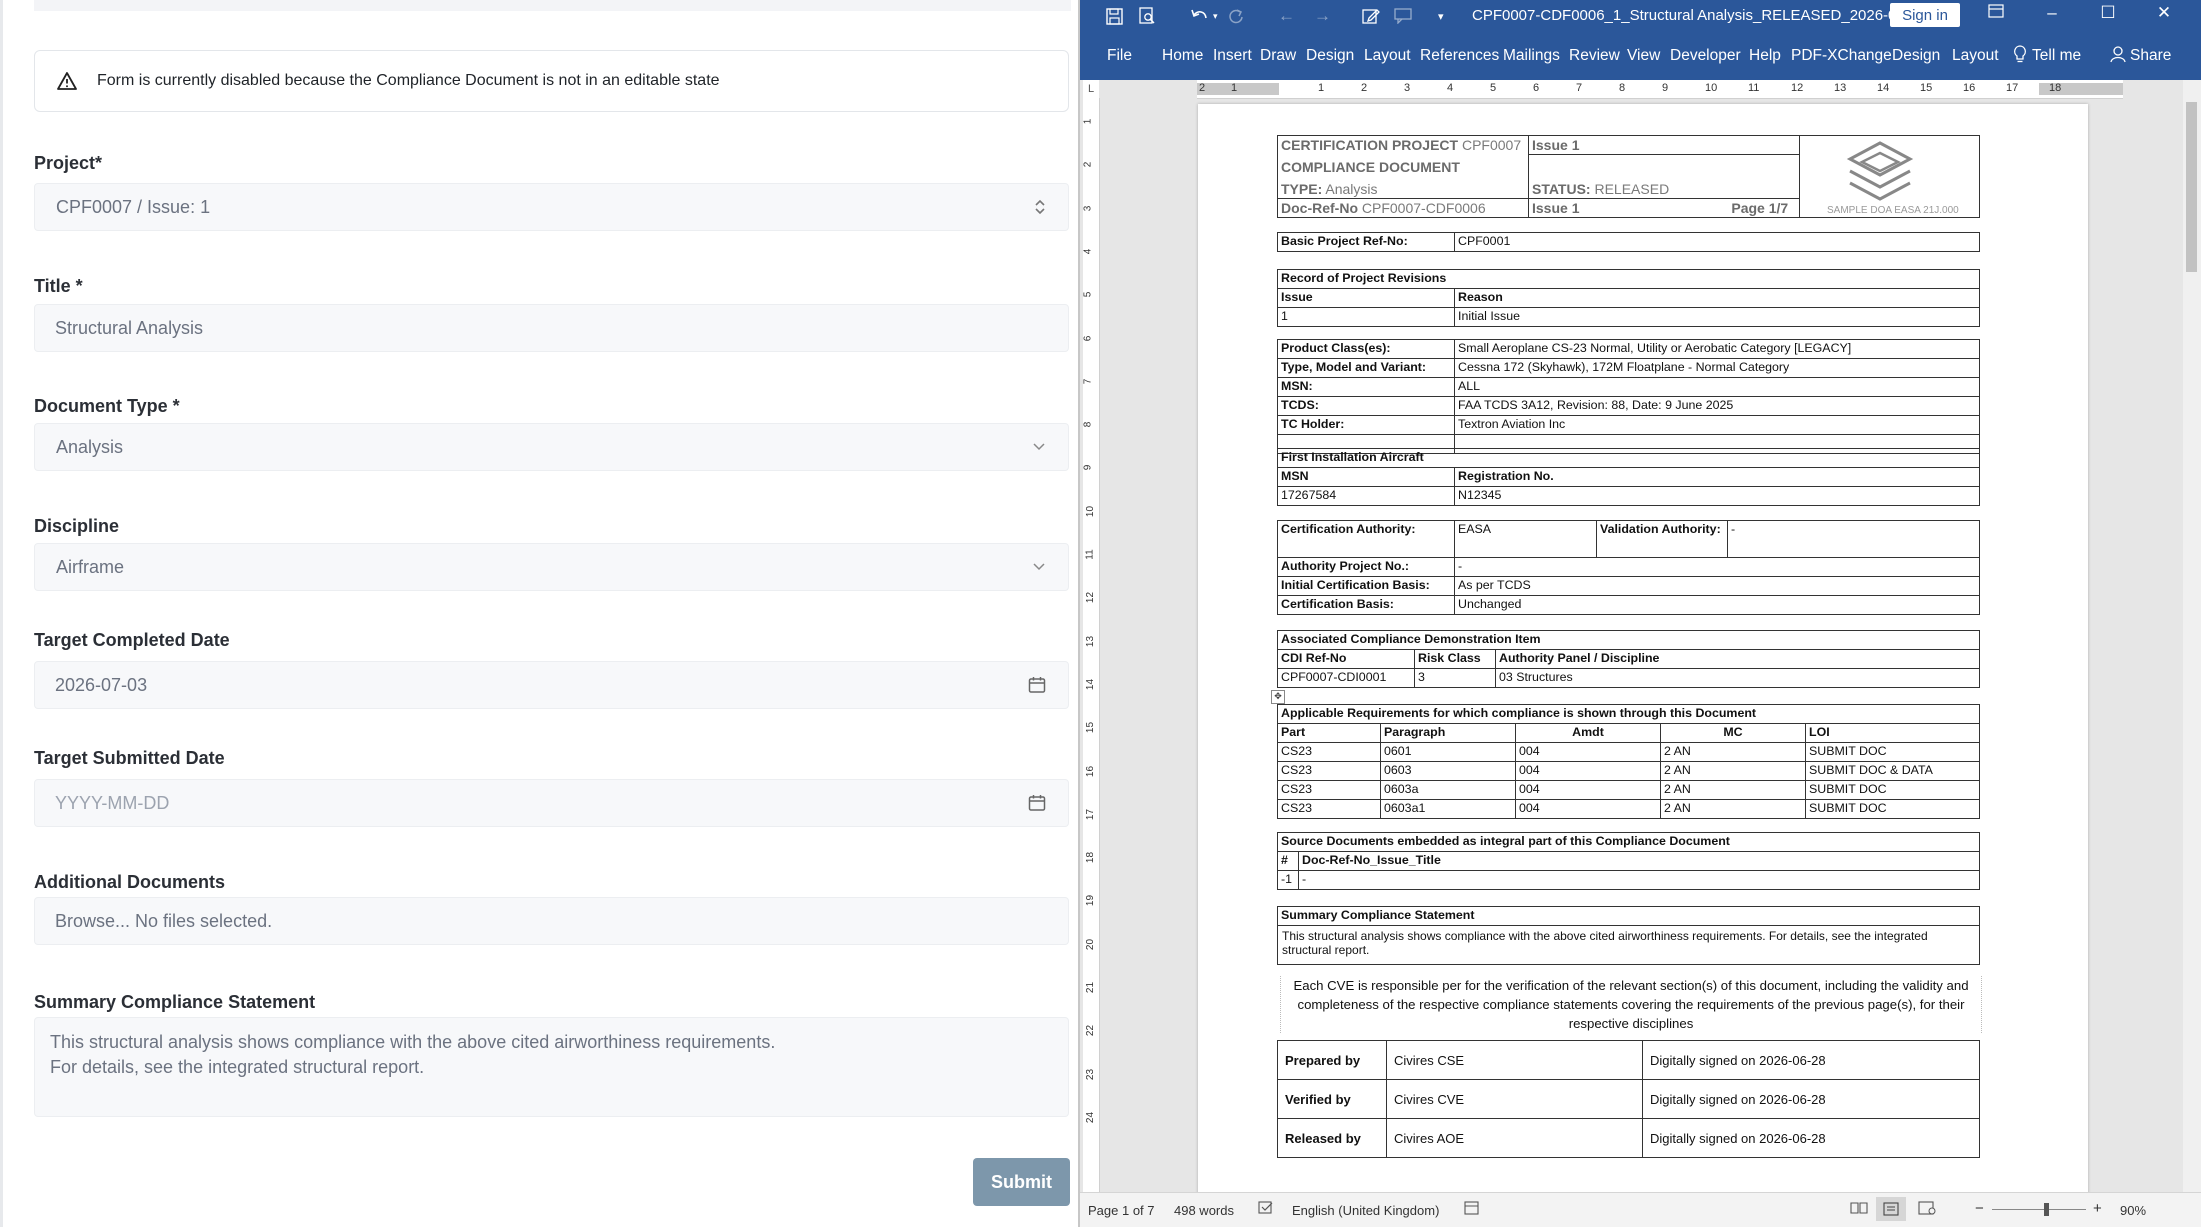 The width and height of the screenshot is (2201, 1227). I want to click on tab-developer: Developer, so click(1705, 56).